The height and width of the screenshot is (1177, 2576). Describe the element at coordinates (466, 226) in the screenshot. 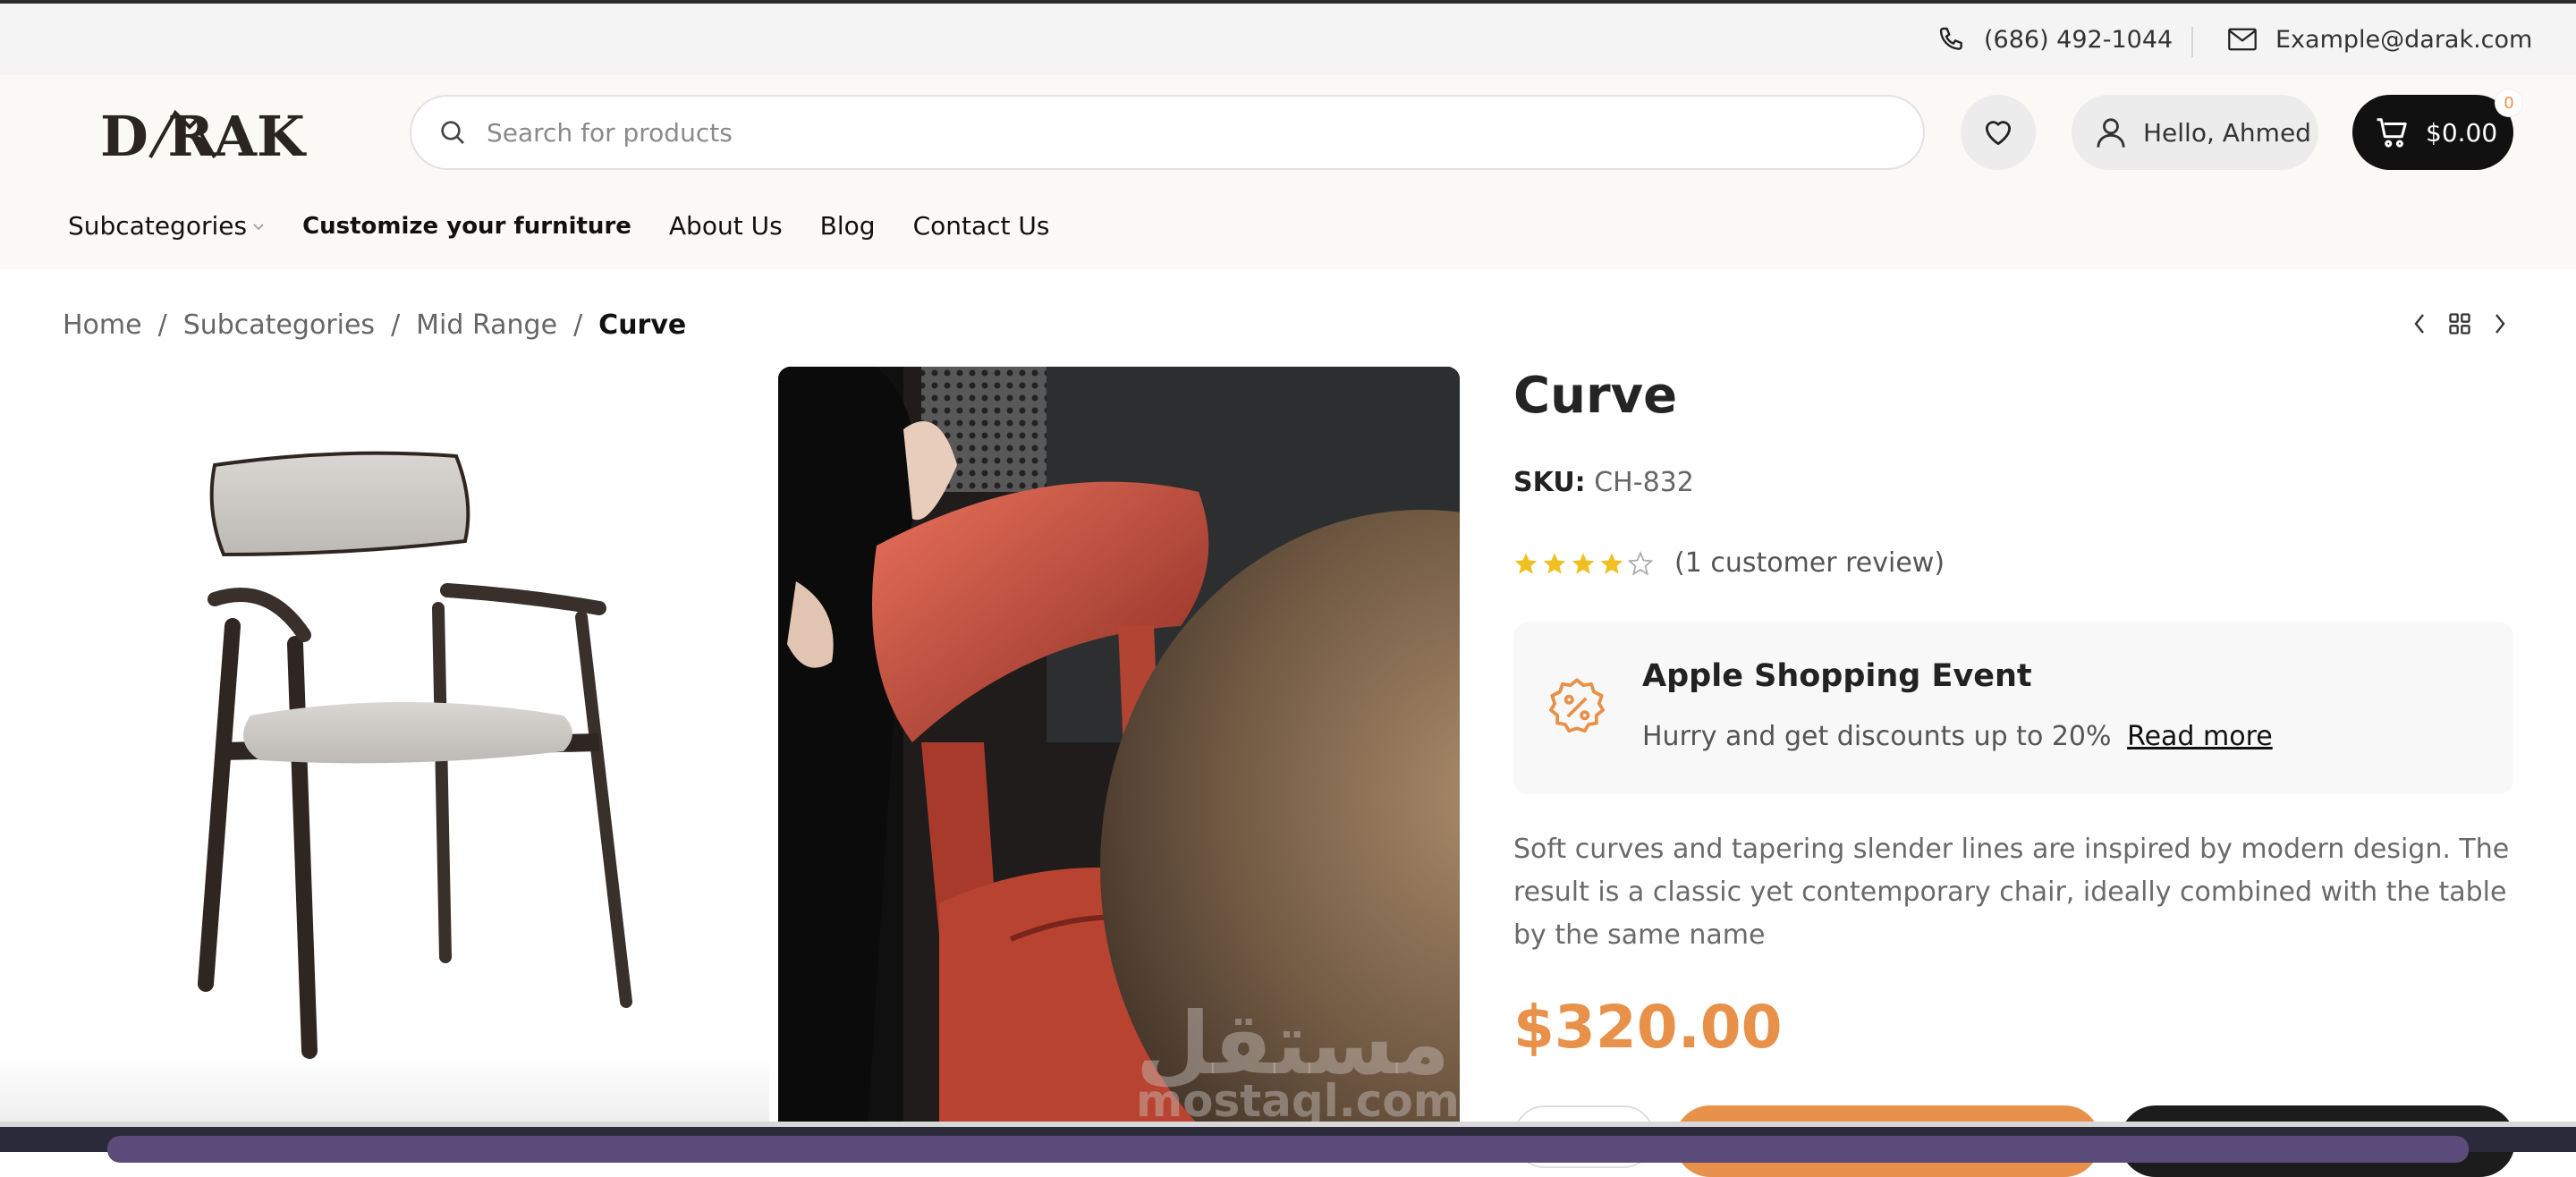

I see `nav-item-customize: Customize your furniture` at that location.